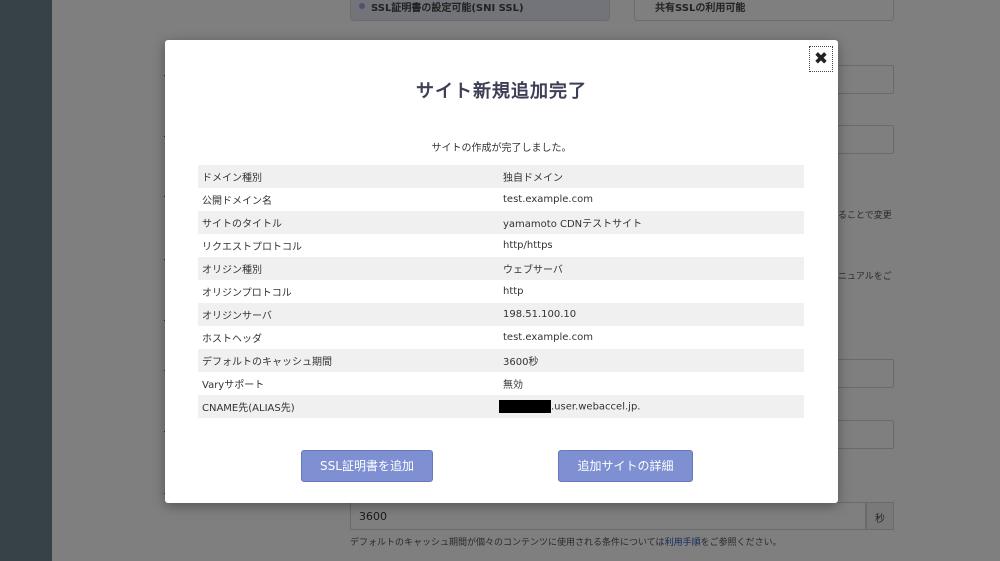 This screenshot has height=561, width=1000. I want to click on row-value: yamamoto CDNテストサイト, so click(651, 222).